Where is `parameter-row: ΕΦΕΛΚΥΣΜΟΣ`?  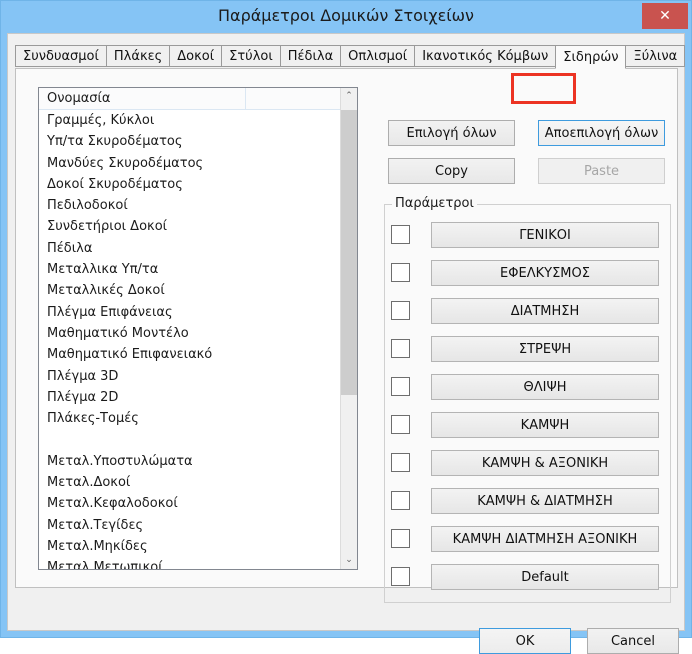 parameter-row: ΕΦΕΛΚΥΣΜΟΣ is located at coordinates (528, 273).